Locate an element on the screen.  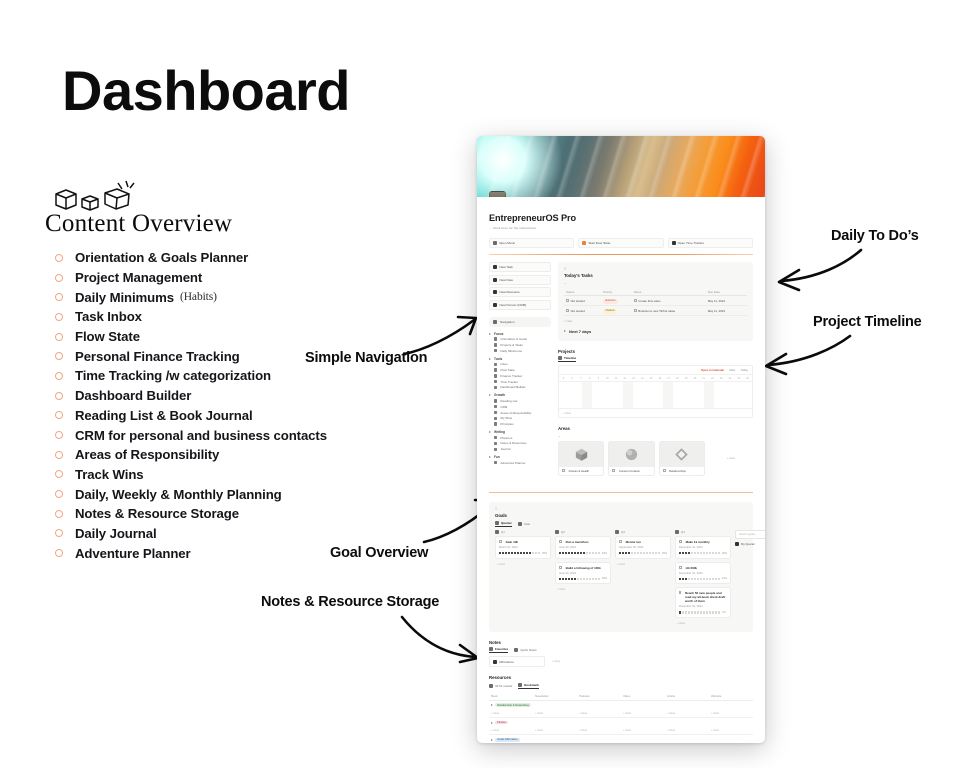
projects-timeline-tab: Timeline is located at coordinates (567, 359).